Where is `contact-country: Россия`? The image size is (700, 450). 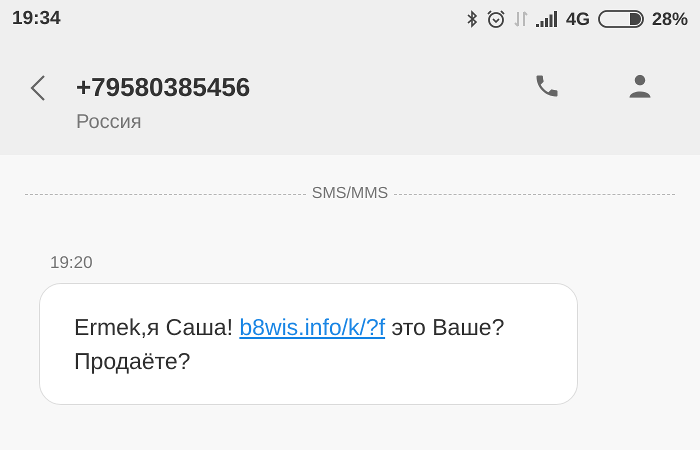 contact-country: Россия is located at coordinates (109, 122).